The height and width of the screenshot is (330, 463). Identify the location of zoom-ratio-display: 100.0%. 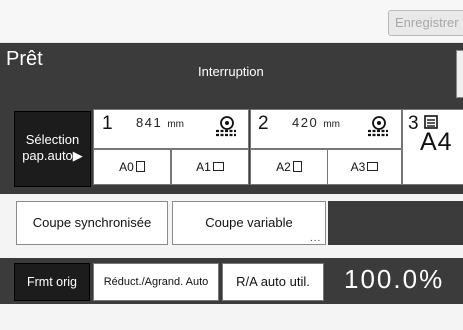
(394, 279).